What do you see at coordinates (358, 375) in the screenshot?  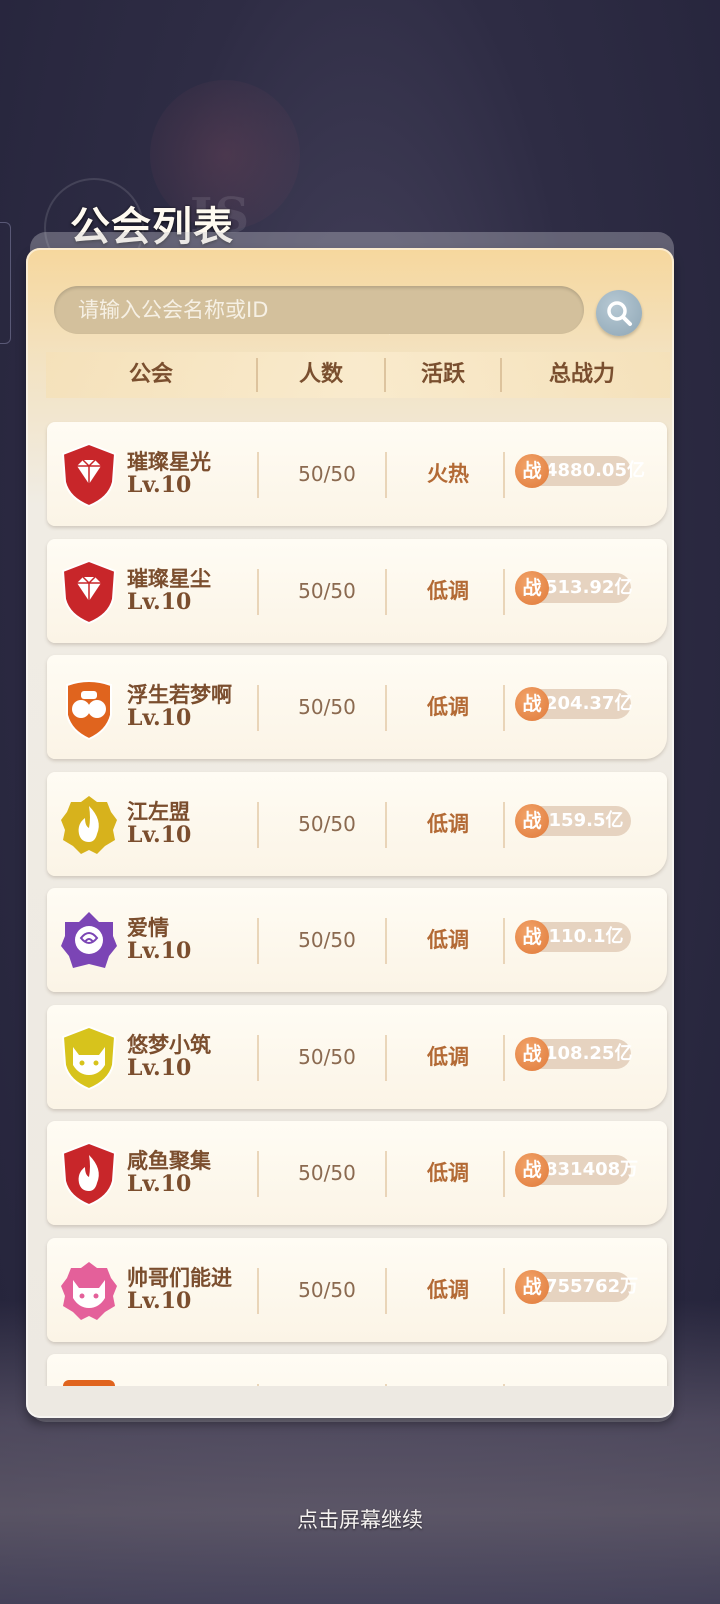 I see `table-header: 公会 人数 活跃 总战力` at bounding box center [358, 375].